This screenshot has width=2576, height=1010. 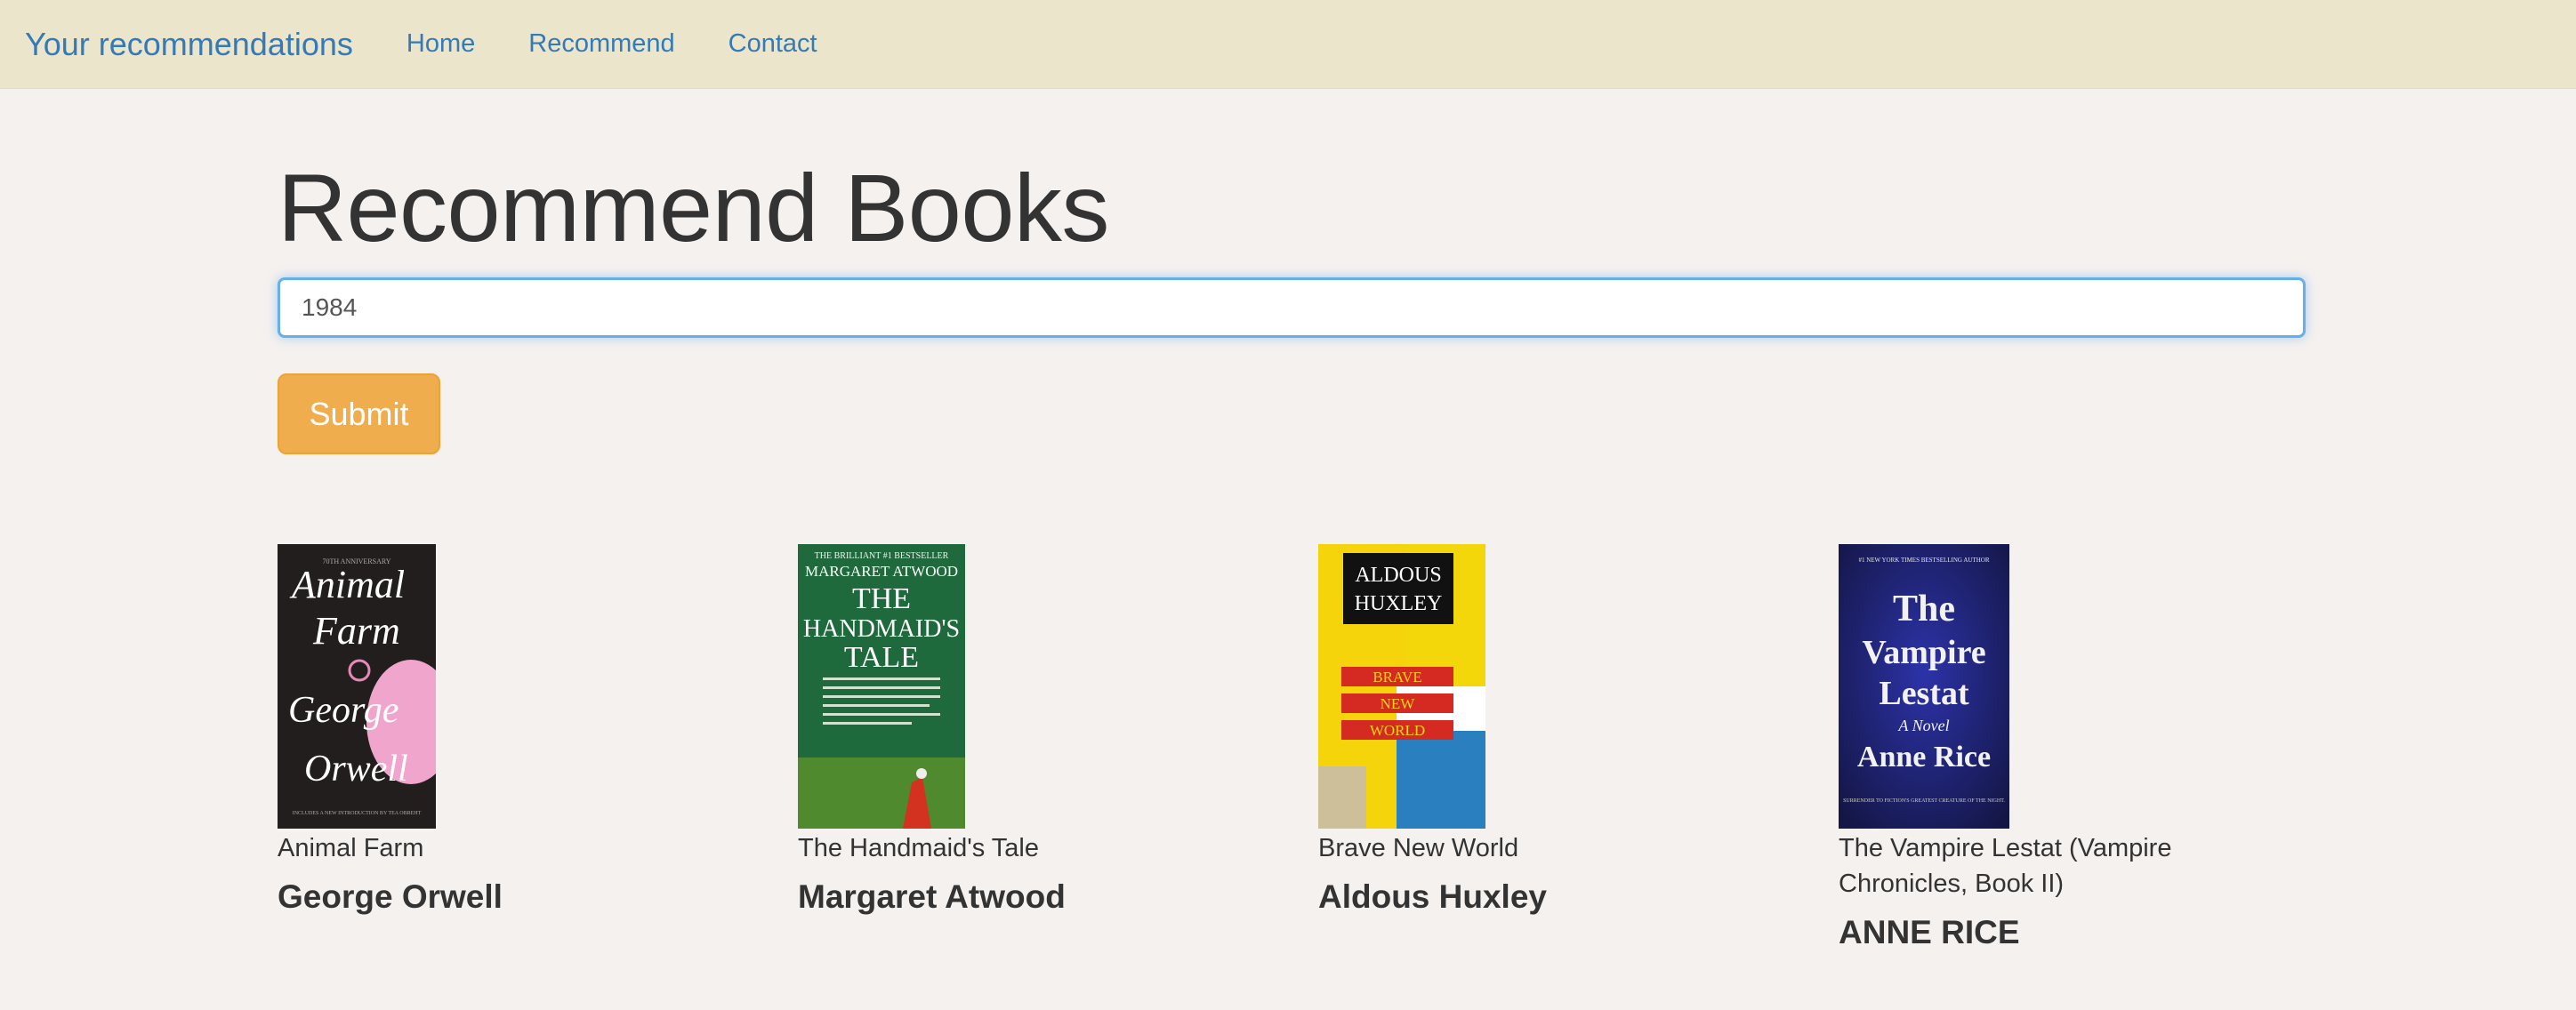 I want to click on book-author: Aldous Huxley, so click(x=1432, y=897).